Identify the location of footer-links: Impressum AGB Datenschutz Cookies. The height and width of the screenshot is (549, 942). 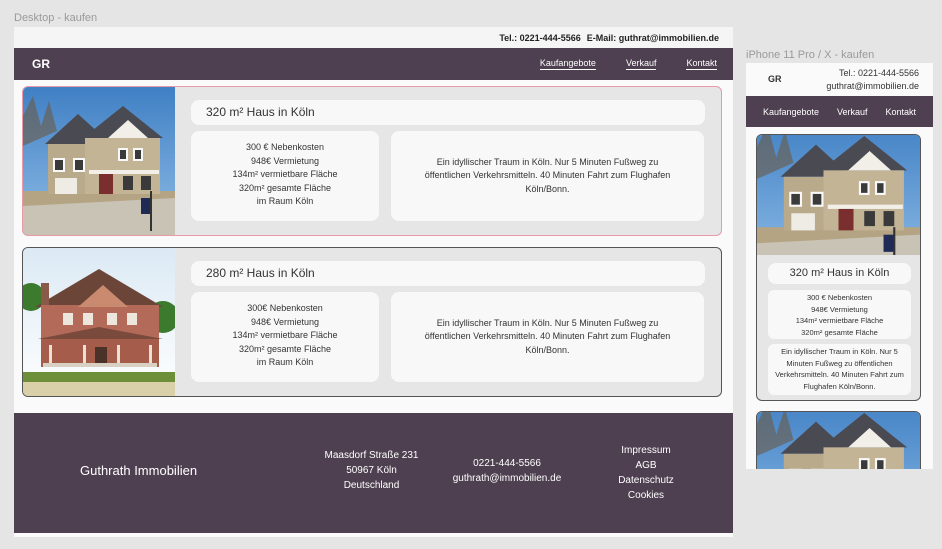
(646, 473).